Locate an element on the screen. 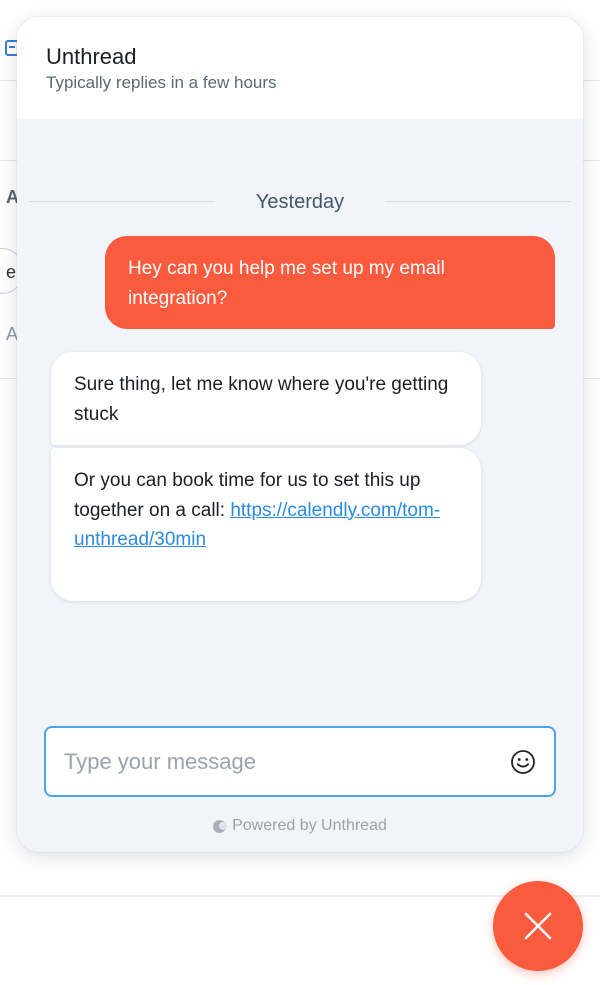 The height and width of the screenshot is (985, 600). unthread-logo-icon is located at coordinates (220, 826).